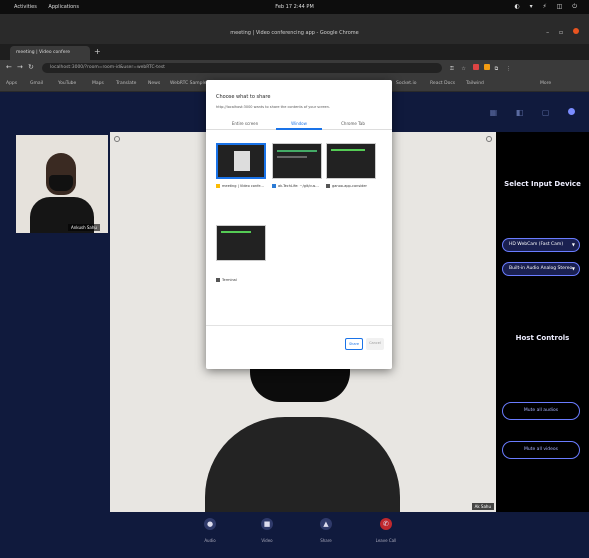 Image resolution: width=589 pixels, height=558 pixels. I want to click on audio-control: ● Audio, so click(210, 530).